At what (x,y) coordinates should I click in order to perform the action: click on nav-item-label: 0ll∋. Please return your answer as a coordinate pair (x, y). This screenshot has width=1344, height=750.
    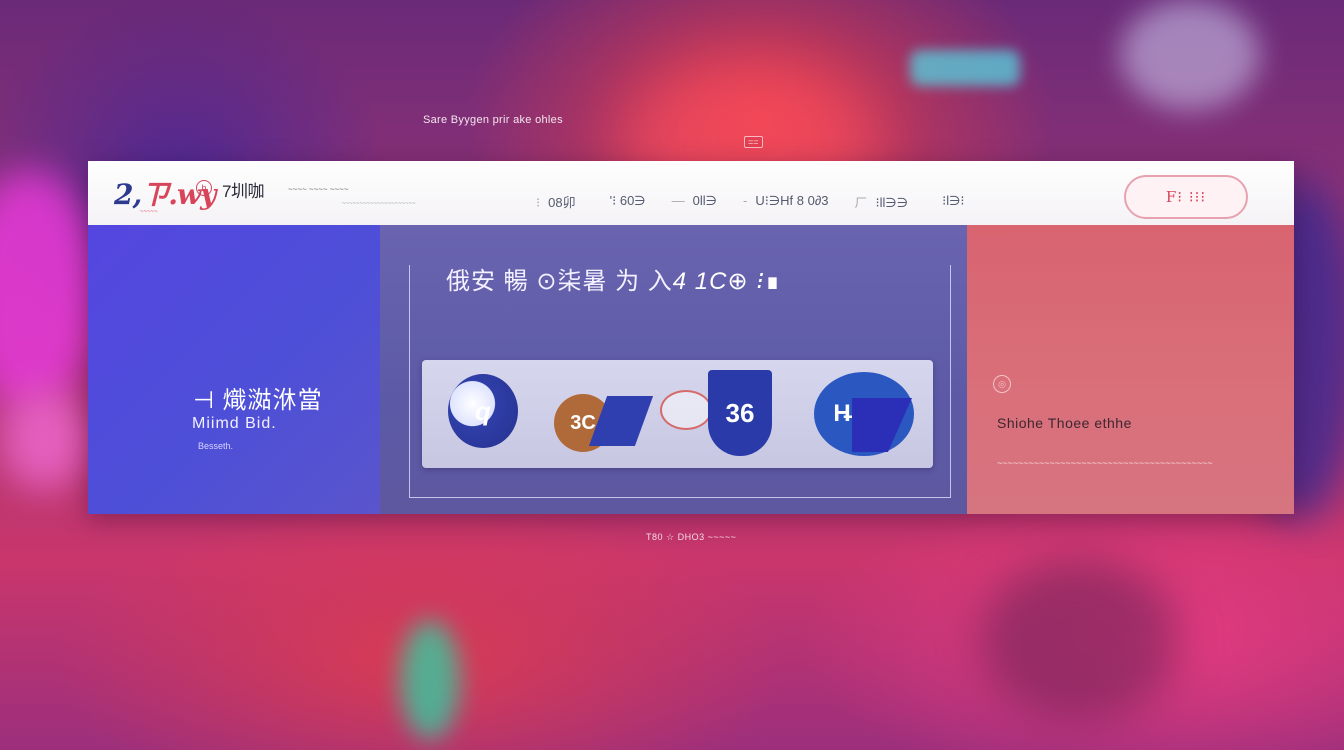
    Looking at the image, I should click on (704, 200).